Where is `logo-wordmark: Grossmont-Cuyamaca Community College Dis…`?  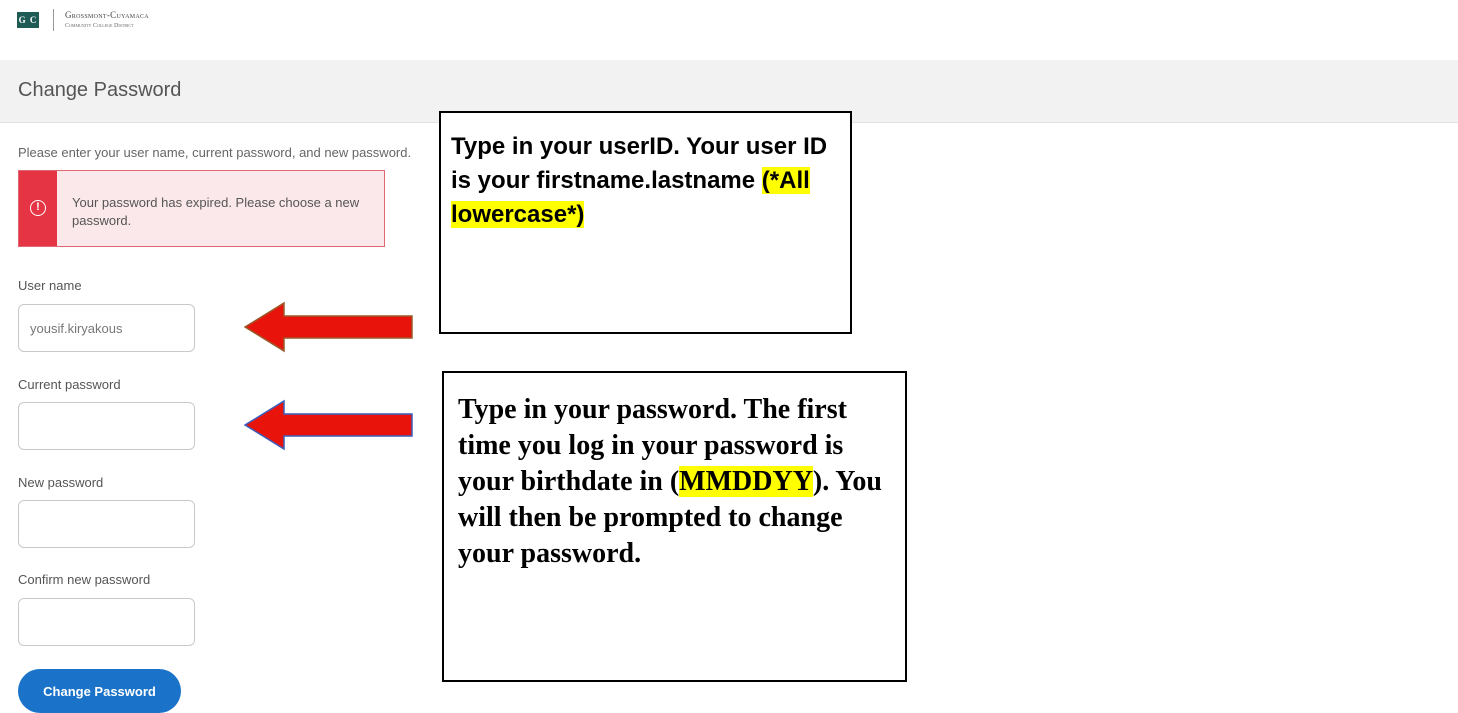 logo-wordmark: Grossmont-Cuyamaca Community College Dis… is located at coordinates (107, 20).